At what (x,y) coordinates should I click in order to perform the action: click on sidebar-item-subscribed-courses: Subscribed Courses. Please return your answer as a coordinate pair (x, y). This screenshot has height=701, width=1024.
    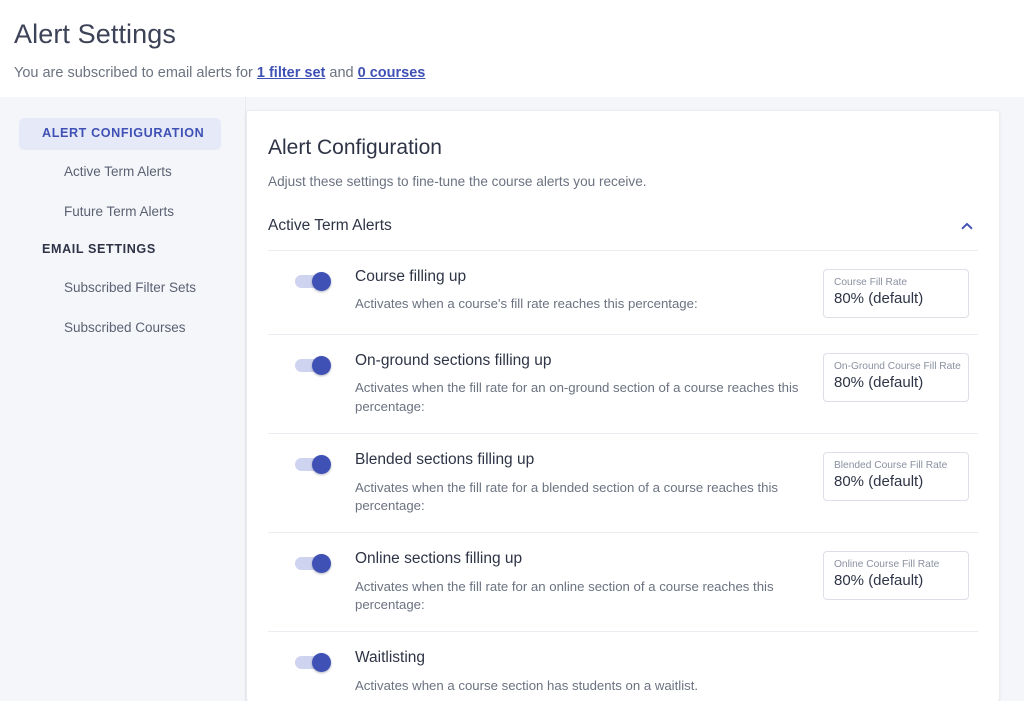
    Looking at the image, I should click on (120, 328).